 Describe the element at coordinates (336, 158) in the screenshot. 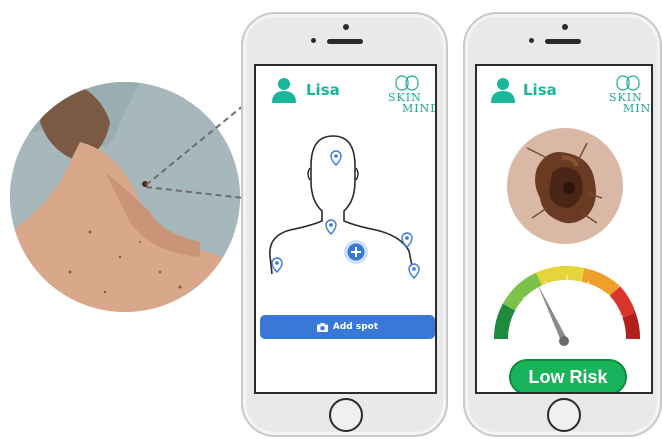

I see `marker-head` at that location.